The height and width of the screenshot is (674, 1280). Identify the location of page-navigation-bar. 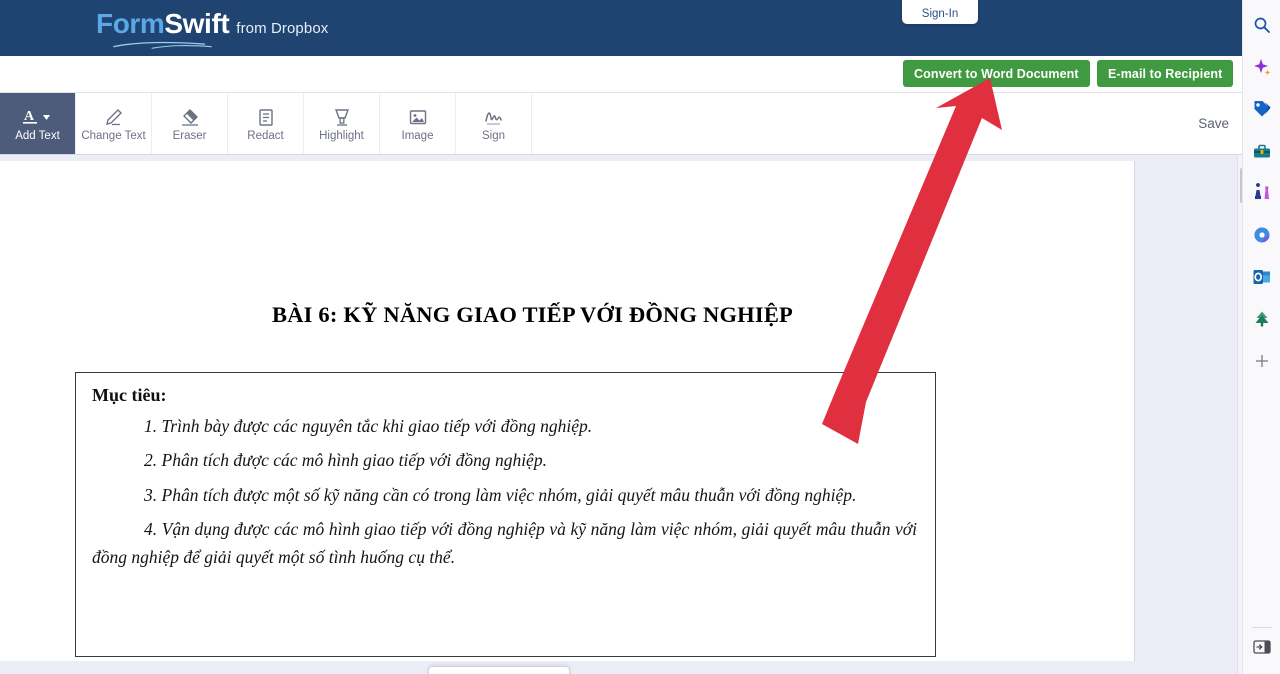
(499, 670).